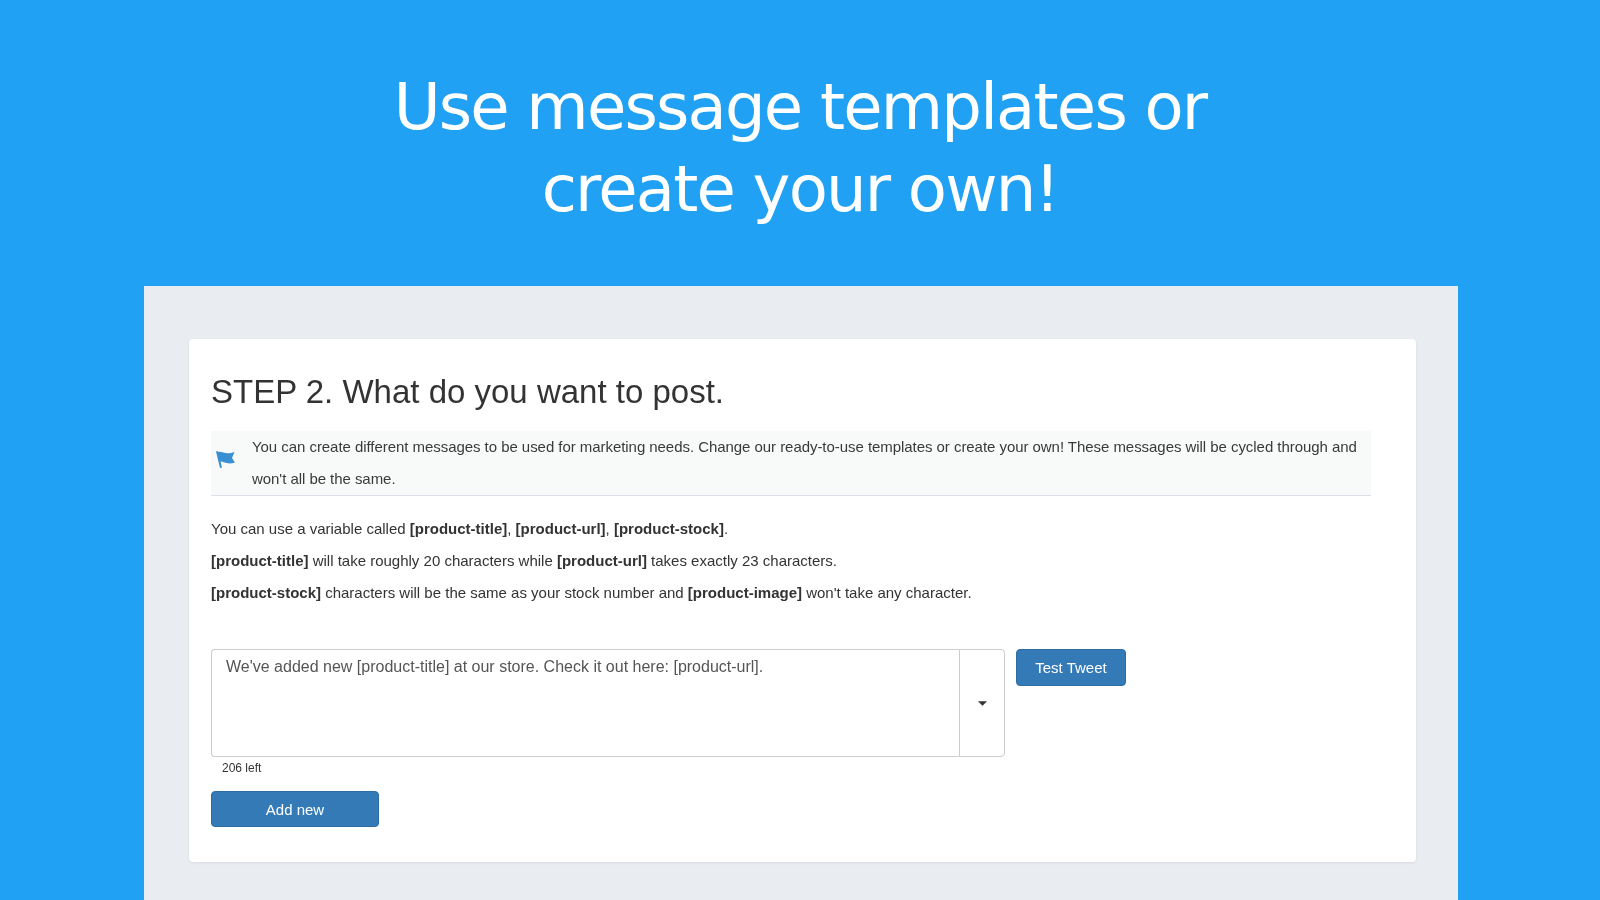 This screenshot has height=900, width=1600. I want to click on caret-icon, so click(982, 703).